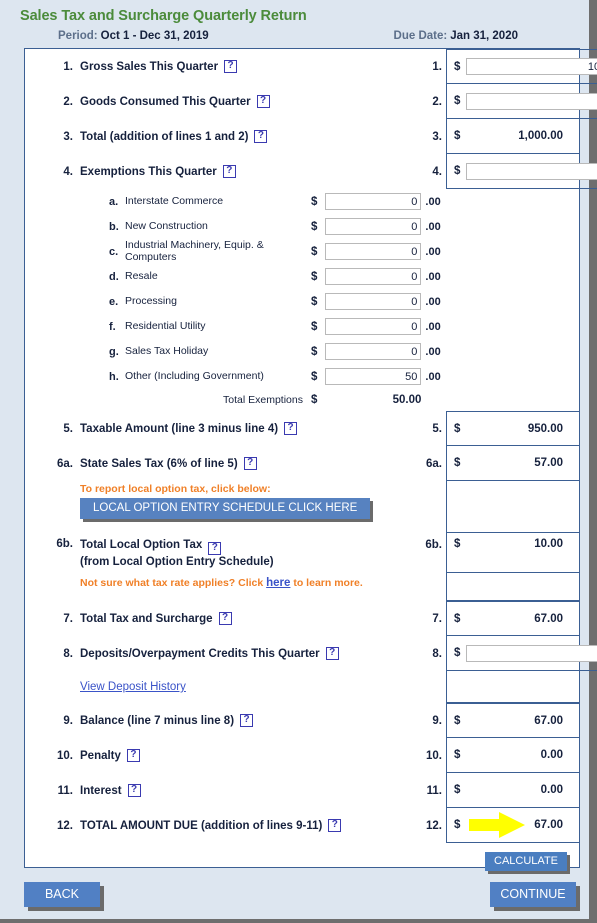  What do you see at coordinates (512, 587) in the screenshot?
I see `rate-note-spacer-box` at bounding box center [512, 587].